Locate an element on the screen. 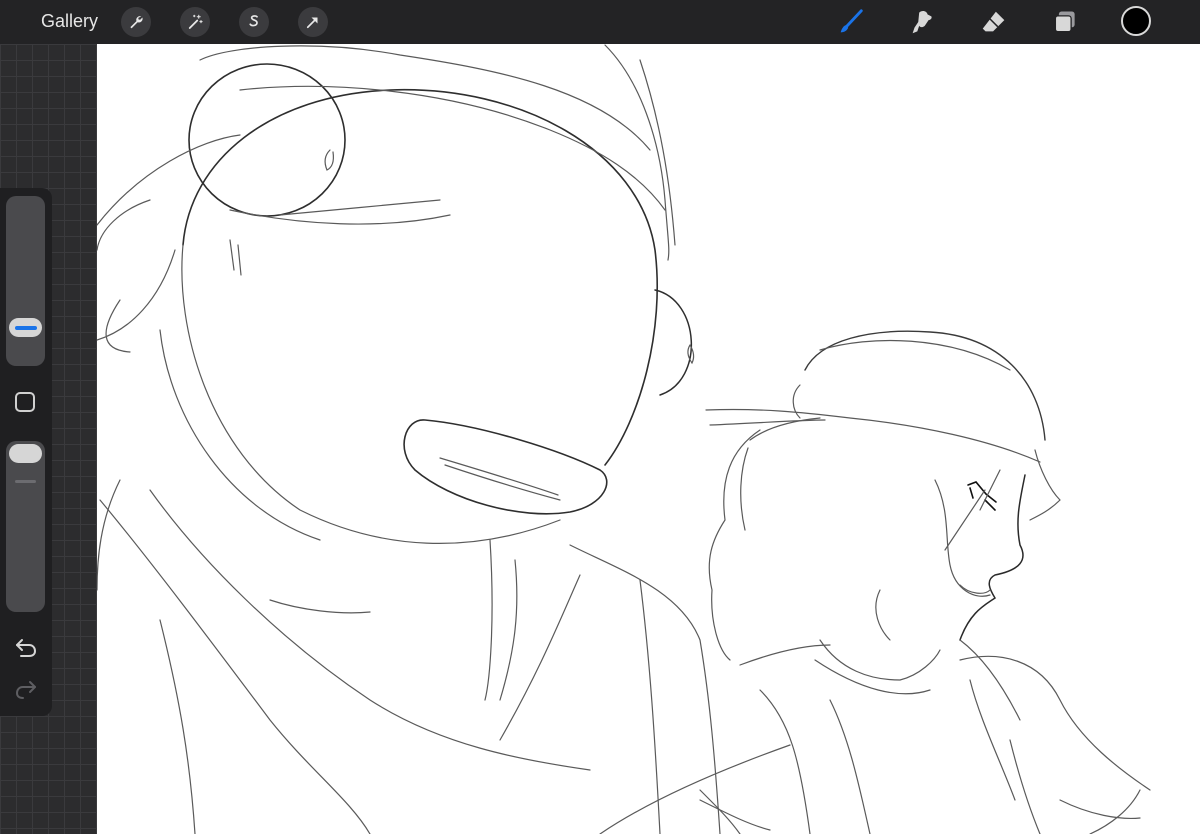  opacity-slider is located at coordinates (25, 526).